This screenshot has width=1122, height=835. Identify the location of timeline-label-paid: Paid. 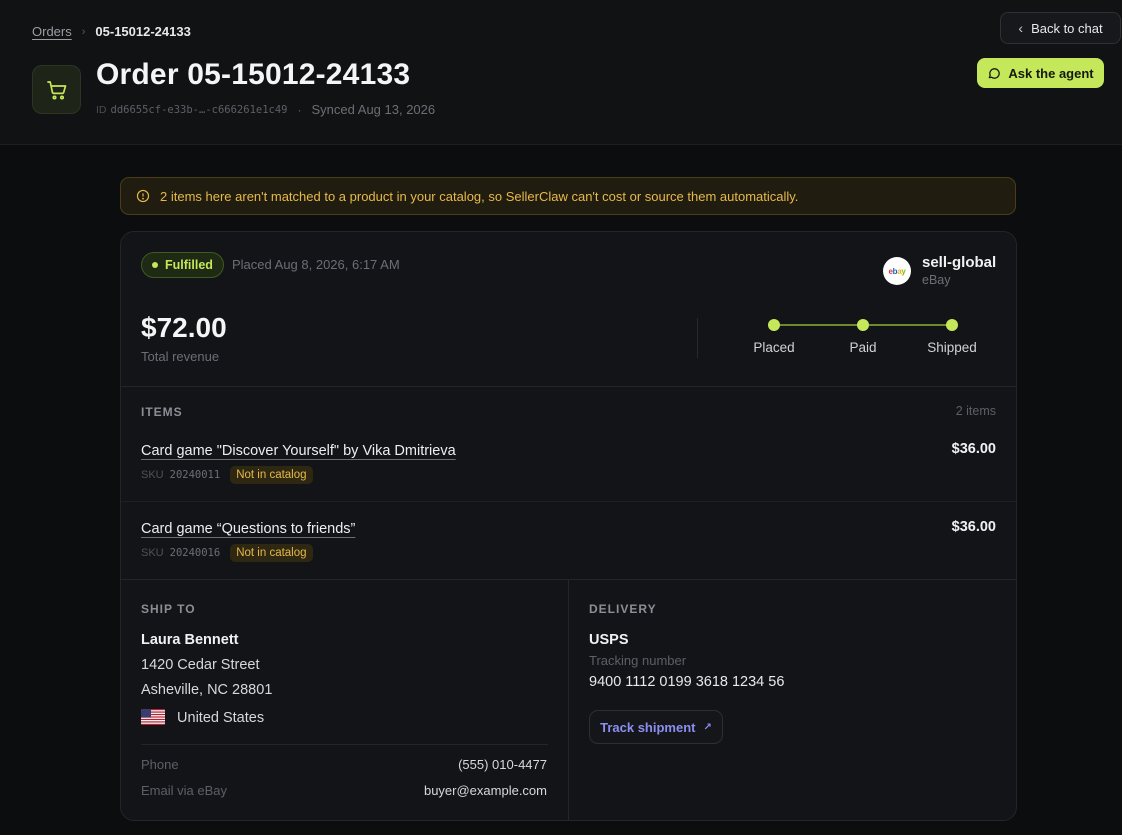
(863, 347).